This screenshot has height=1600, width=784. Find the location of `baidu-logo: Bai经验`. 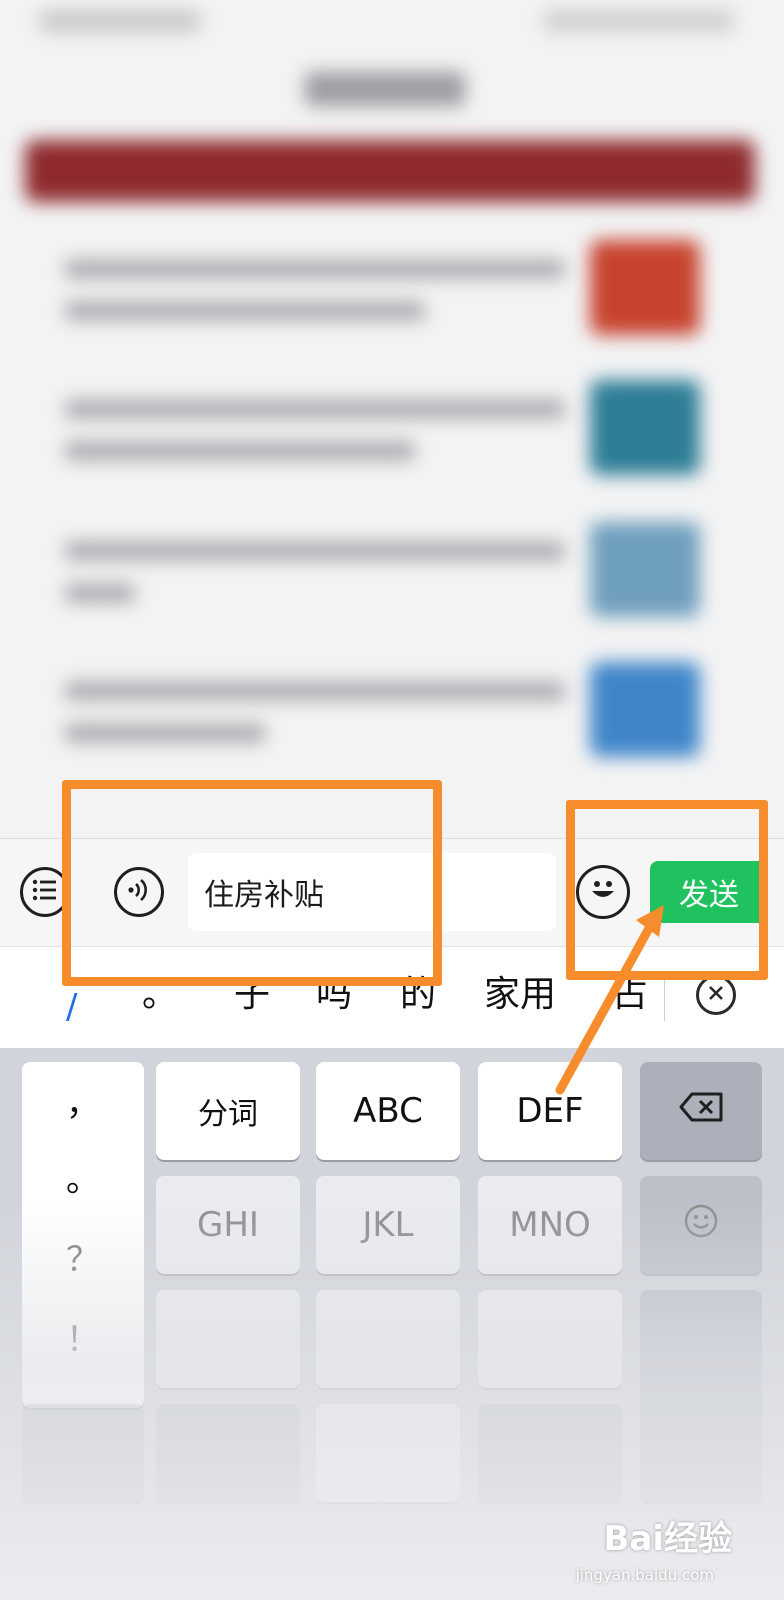

baidu-logo: Bai经验 is located at coordinates (667, 1539).